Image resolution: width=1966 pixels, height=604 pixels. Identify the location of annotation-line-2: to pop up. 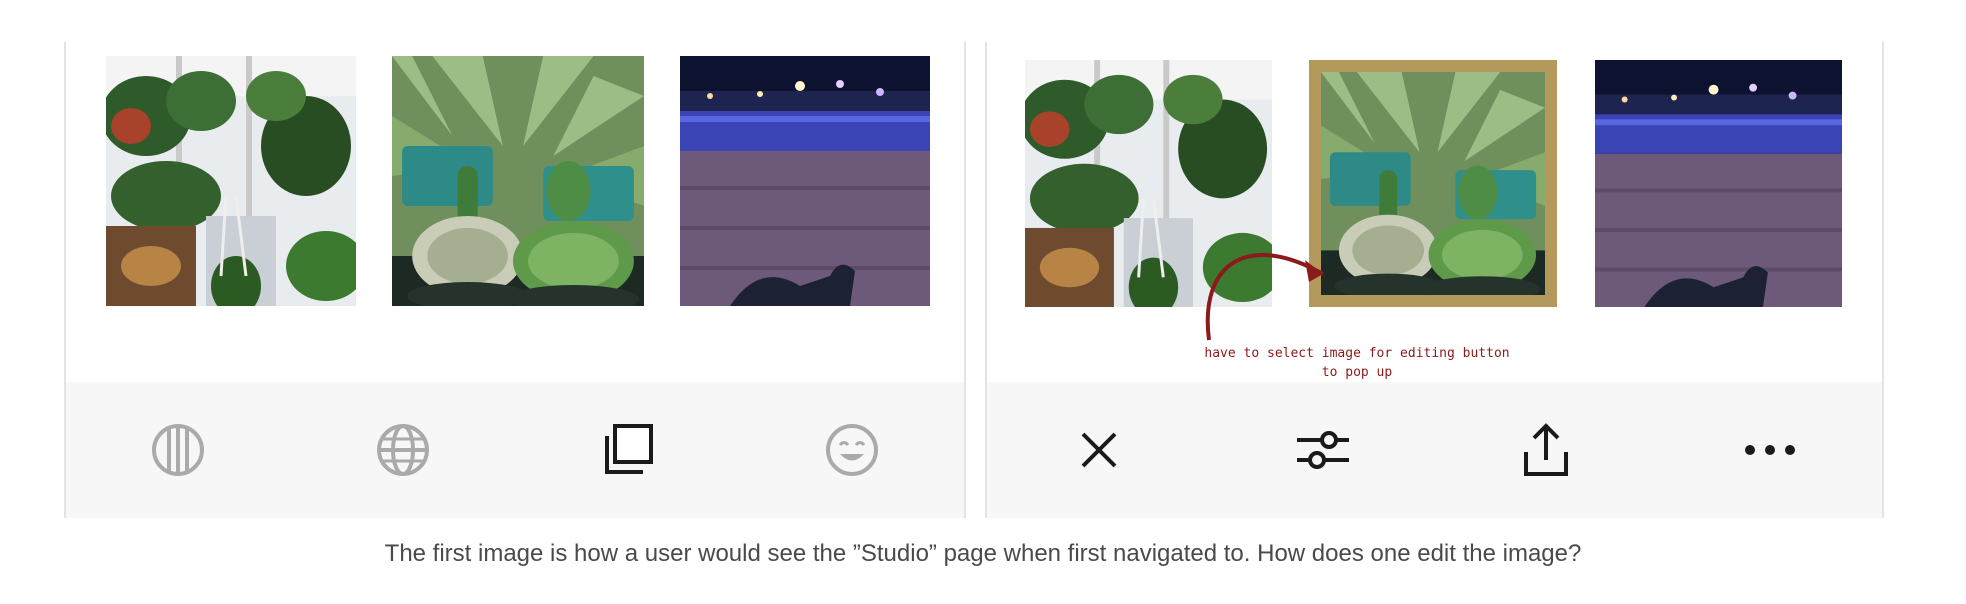
(1357, 372).